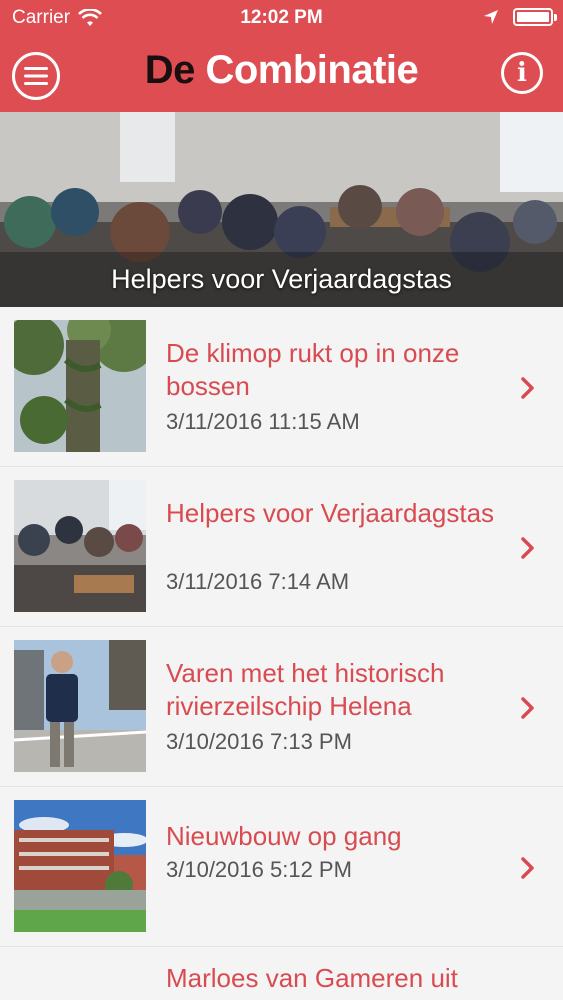 The image size is (563, 1000). I want to click on article-title: Helpers voor Verjaardagstas, so click(330, 513).